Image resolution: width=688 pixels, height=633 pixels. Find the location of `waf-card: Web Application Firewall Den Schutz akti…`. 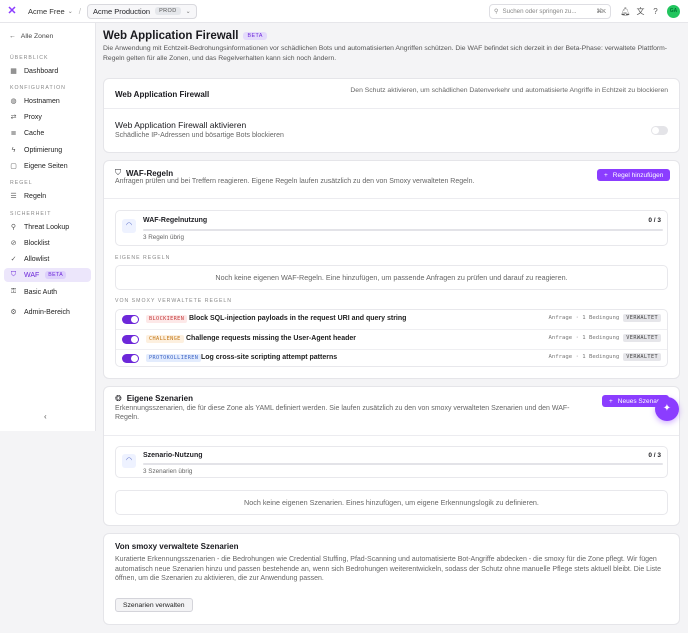

waf-card: Web Application Firewall Den Schutz akti… is located at coordinates (391, 115).